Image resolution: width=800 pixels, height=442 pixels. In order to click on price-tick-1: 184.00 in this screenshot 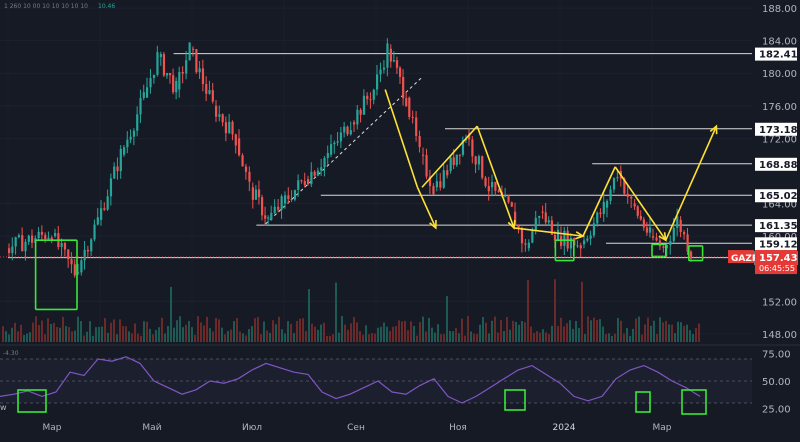, I will do `click(779, 42)`.